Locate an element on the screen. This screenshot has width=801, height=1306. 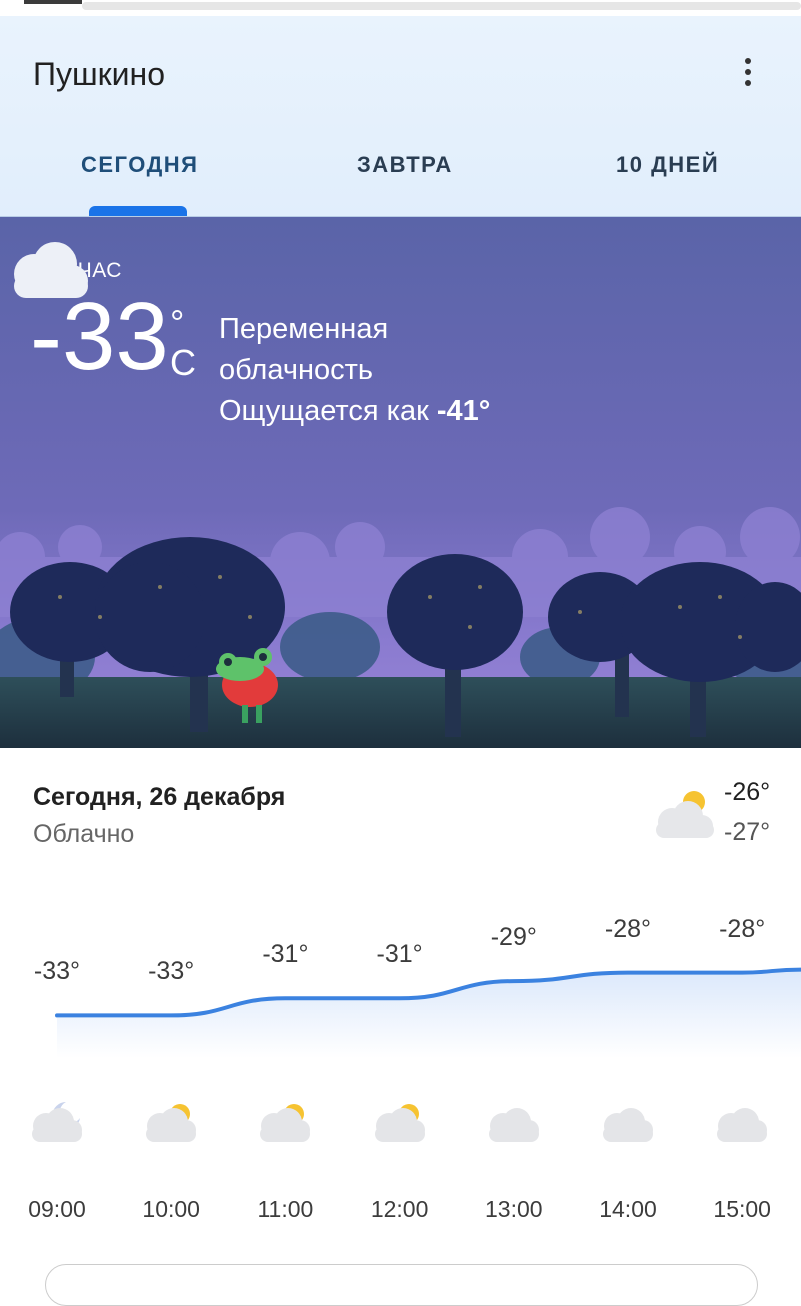
summary-condition: Облачно is located at coordinates (84, 834).